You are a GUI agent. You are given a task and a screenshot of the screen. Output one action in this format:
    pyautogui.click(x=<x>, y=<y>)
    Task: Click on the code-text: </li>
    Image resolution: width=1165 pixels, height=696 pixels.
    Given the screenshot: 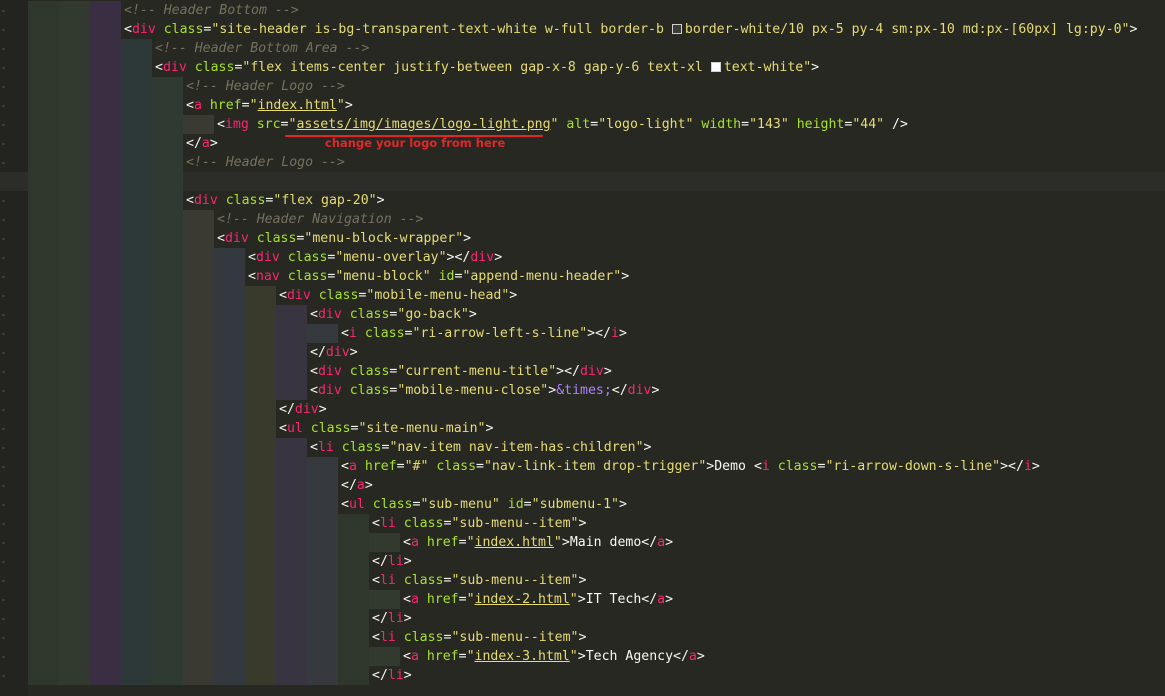 What is the action you would take?
    pyautogui.click(x=392, y=561)
    